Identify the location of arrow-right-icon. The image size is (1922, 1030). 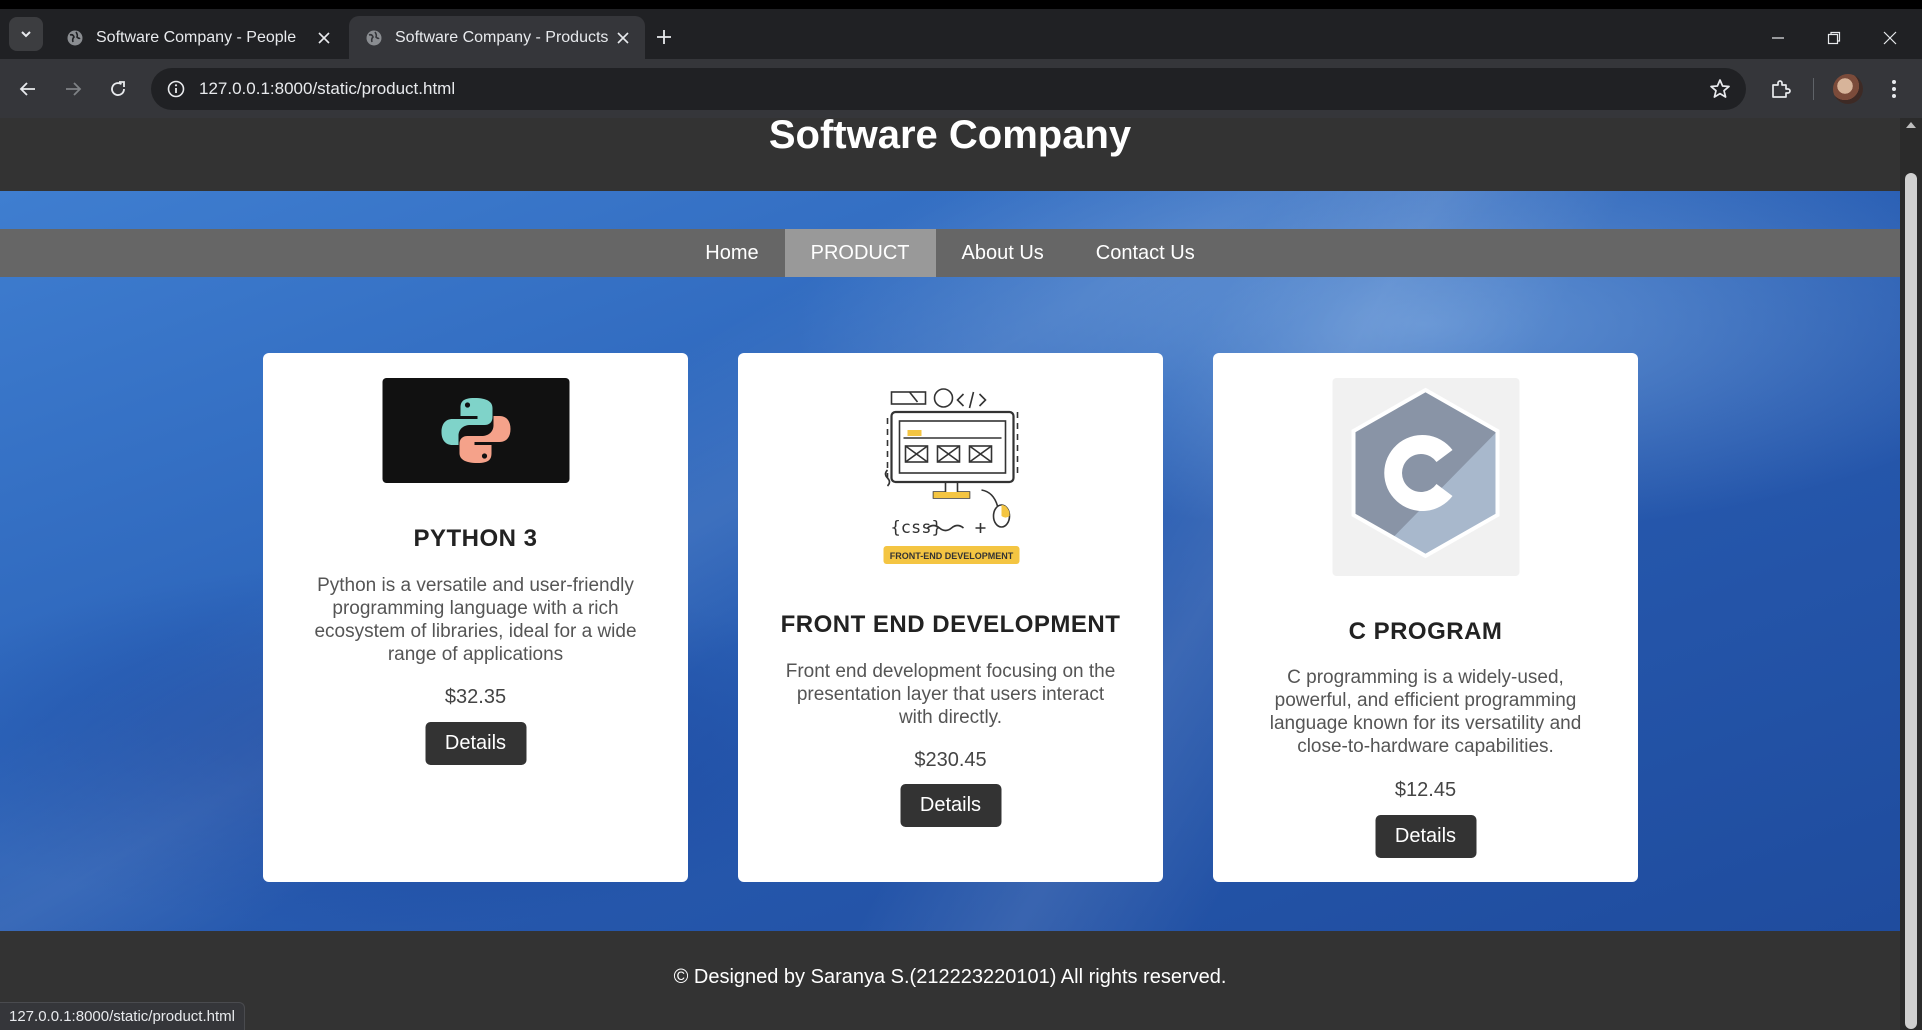
(74, 89).